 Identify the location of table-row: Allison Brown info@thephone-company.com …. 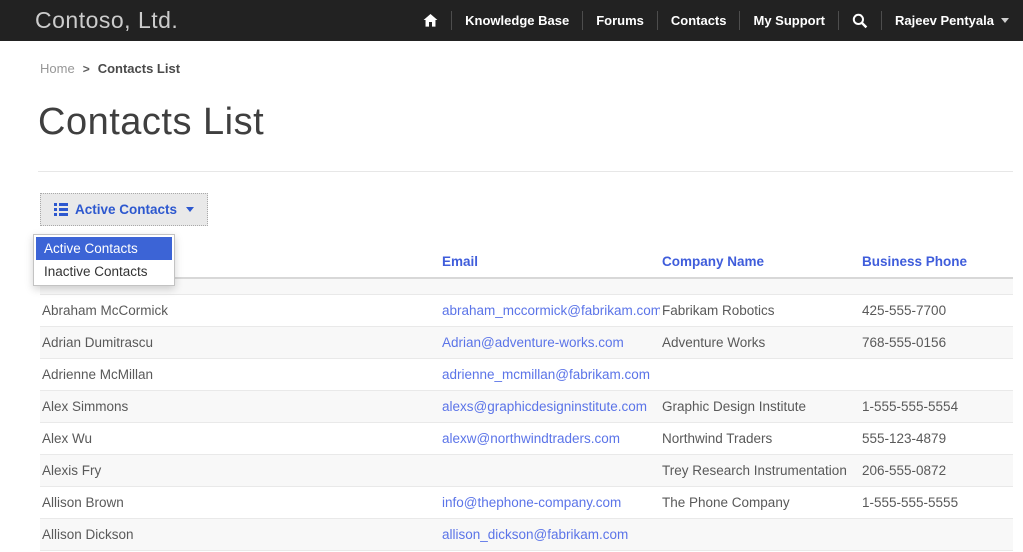
(526, 502).